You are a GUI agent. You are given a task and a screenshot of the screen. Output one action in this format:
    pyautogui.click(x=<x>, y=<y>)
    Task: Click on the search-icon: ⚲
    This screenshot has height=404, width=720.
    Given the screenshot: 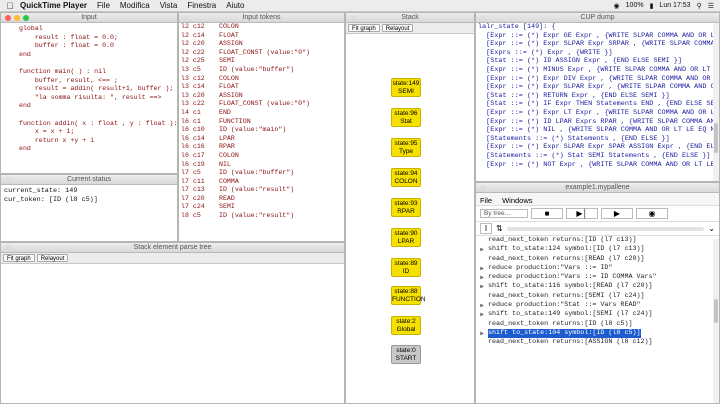 What is the action you would take?
    pyautogui.click(x=699, y=6)
    